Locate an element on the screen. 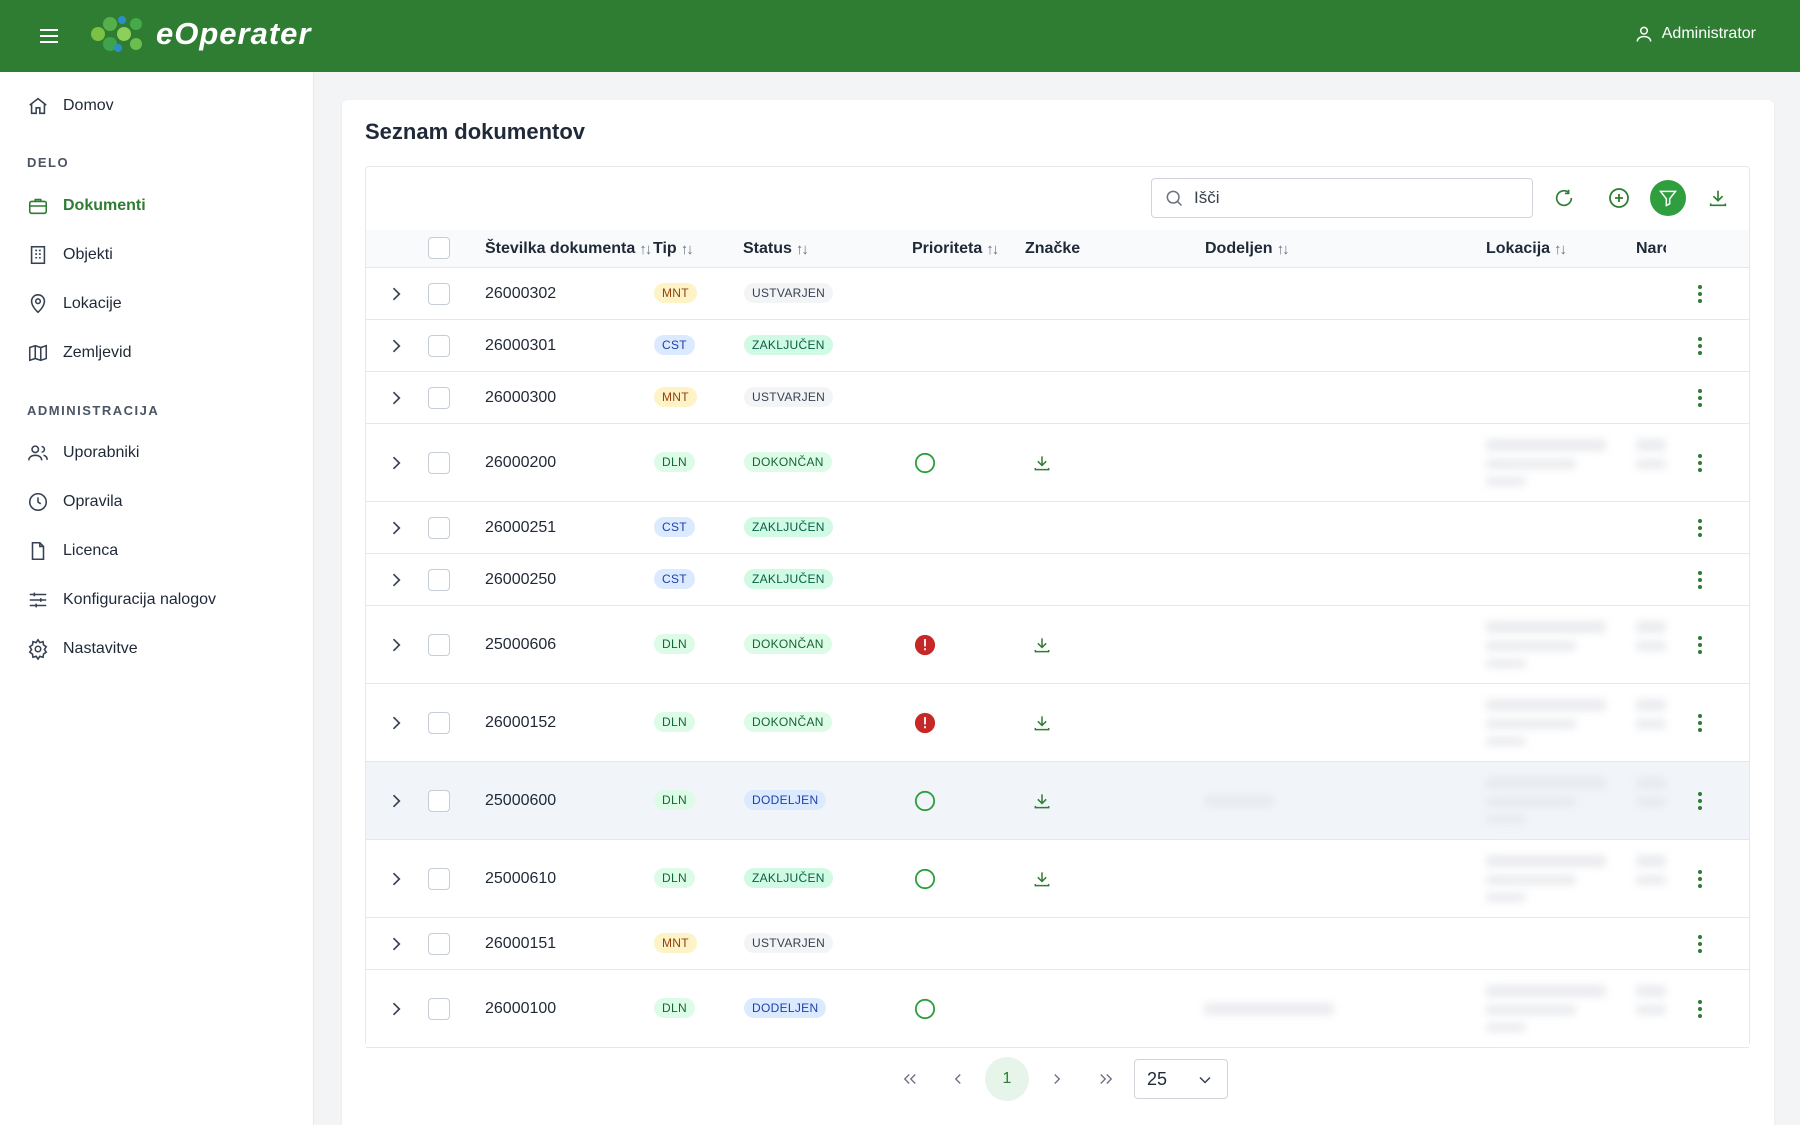 The height and width of the screenshot is (1125, 1800). gear-icon is located at coordinates (38, 649).